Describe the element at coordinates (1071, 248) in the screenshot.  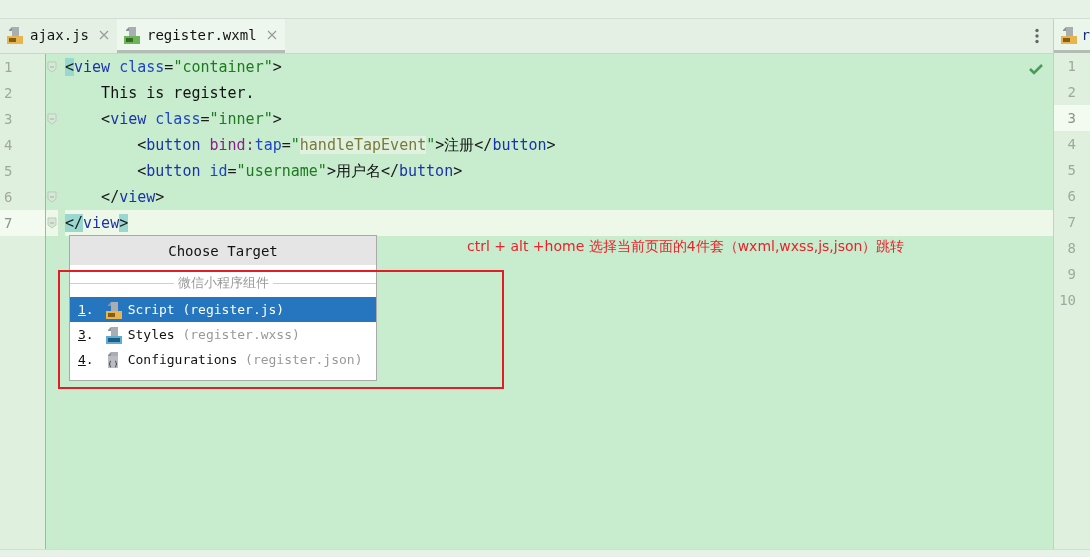
I see `line-number: 8` at that location.